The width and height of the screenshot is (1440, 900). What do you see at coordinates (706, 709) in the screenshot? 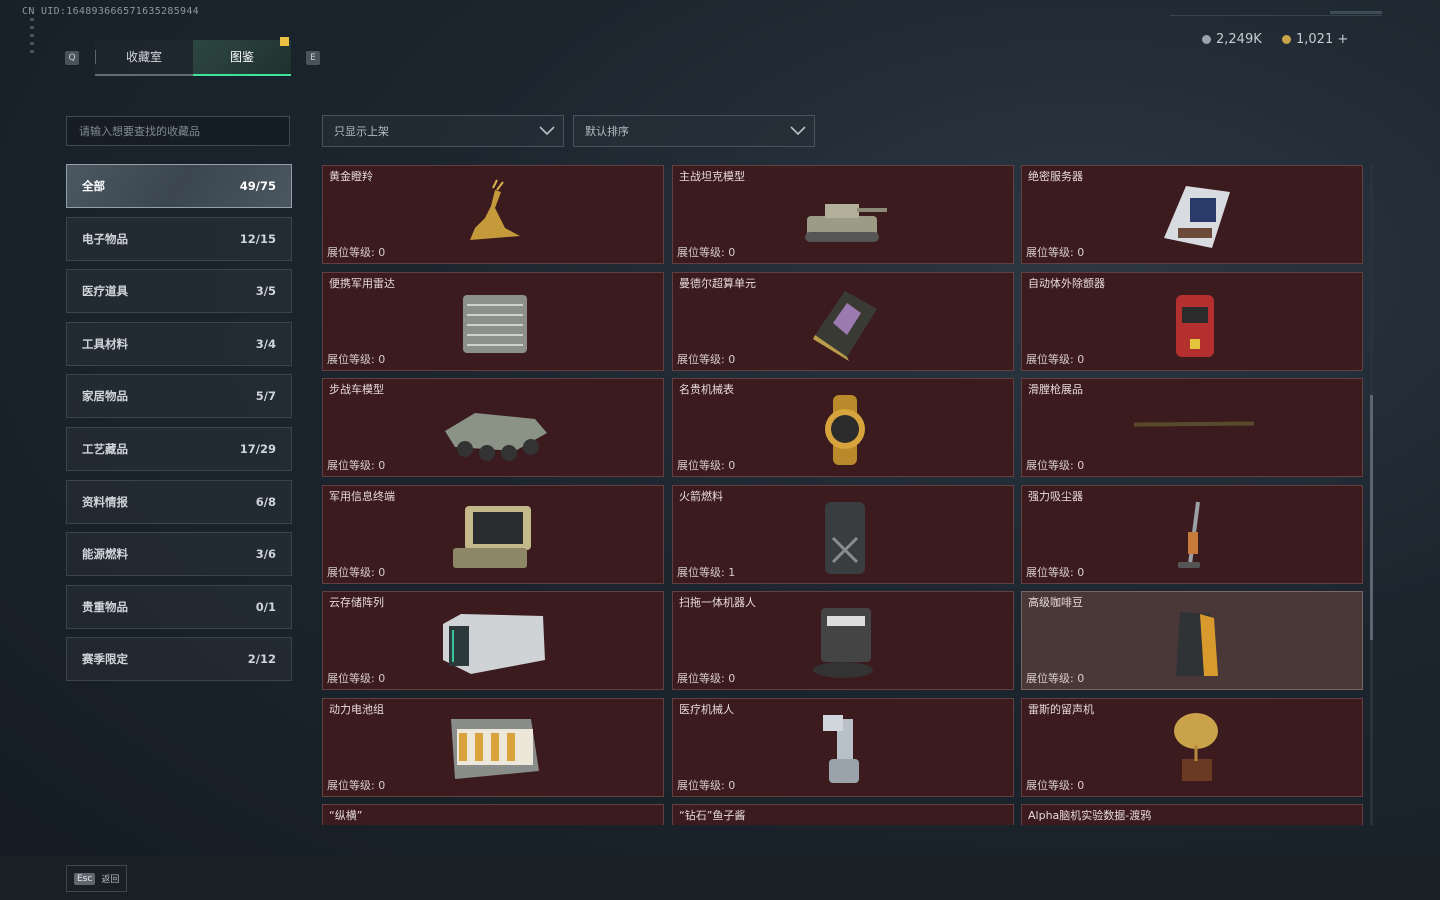
I see `card-title: 医疗机械人` at bounding box center [706, 709].